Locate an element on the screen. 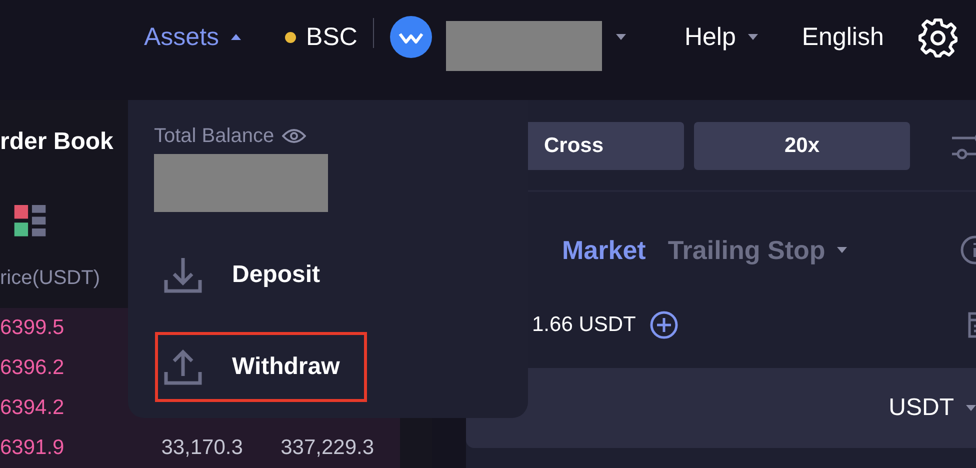  column-header: rice(USDT) is located at coordinates (50, 278).